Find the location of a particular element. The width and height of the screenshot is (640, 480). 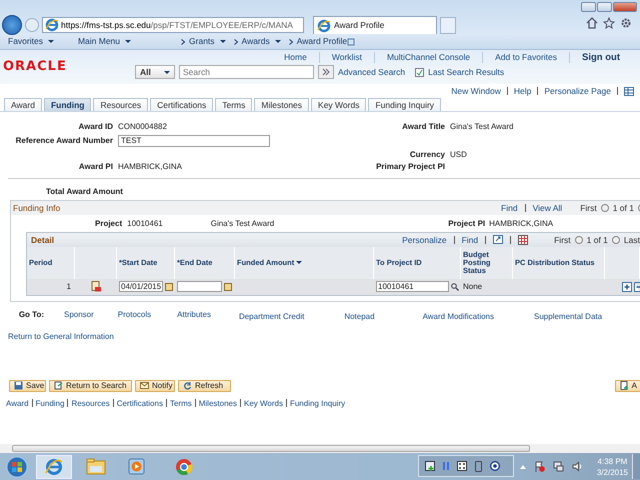

search-field: Search is located at coordinates (246, 72).